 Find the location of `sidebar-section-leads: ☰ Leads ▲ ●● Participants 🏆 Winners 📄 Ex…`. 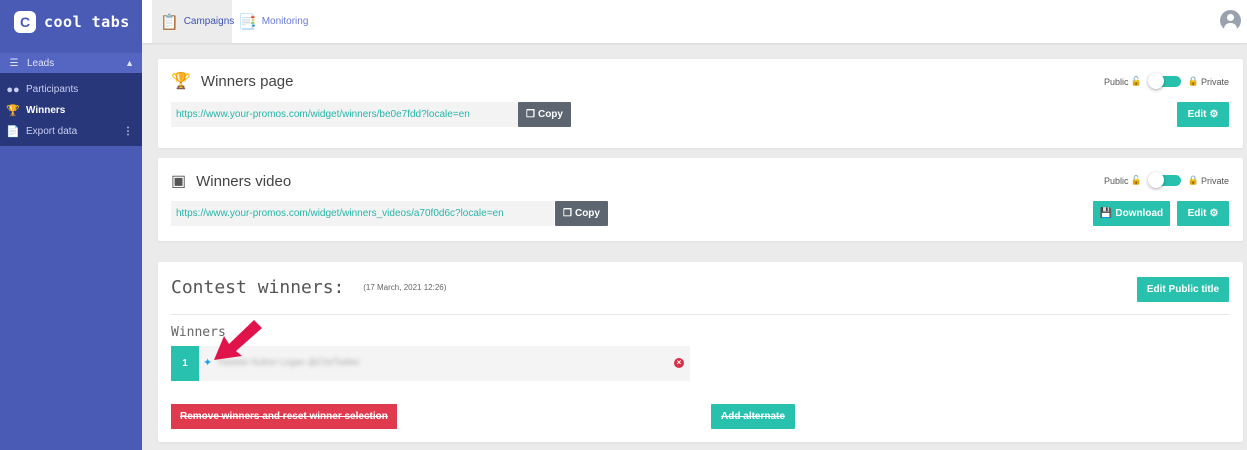

sidebar-section-leads: ☰ Leads ▲ ●● Participants 🏆 Winners 📄 Ex… is located at coordinates (71, 99).